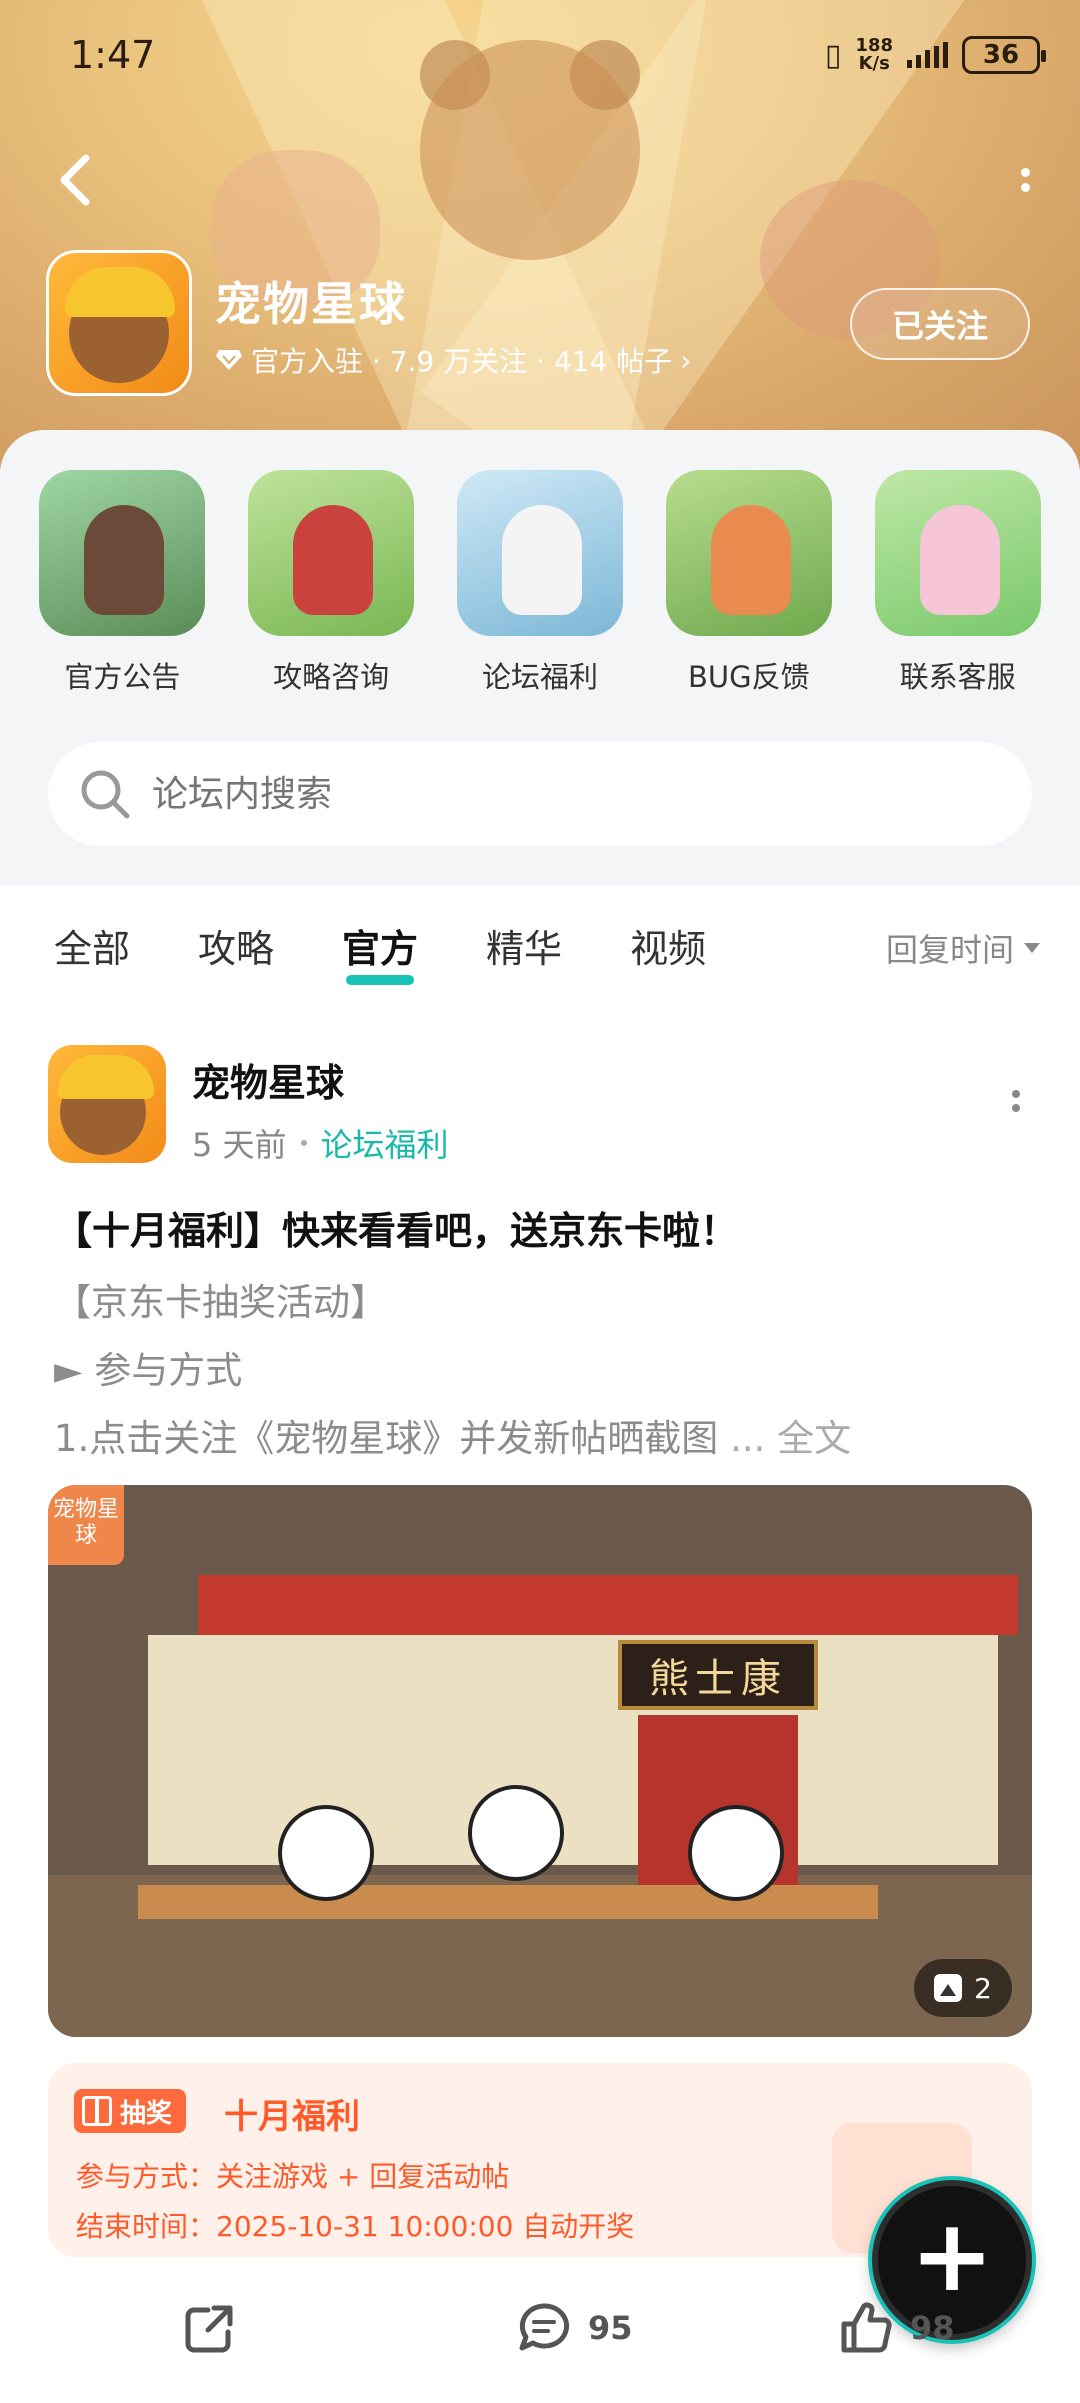 The width and height of the screenshot is (1080, 2403). I want to click on comment-icon, so click(544, 2327).